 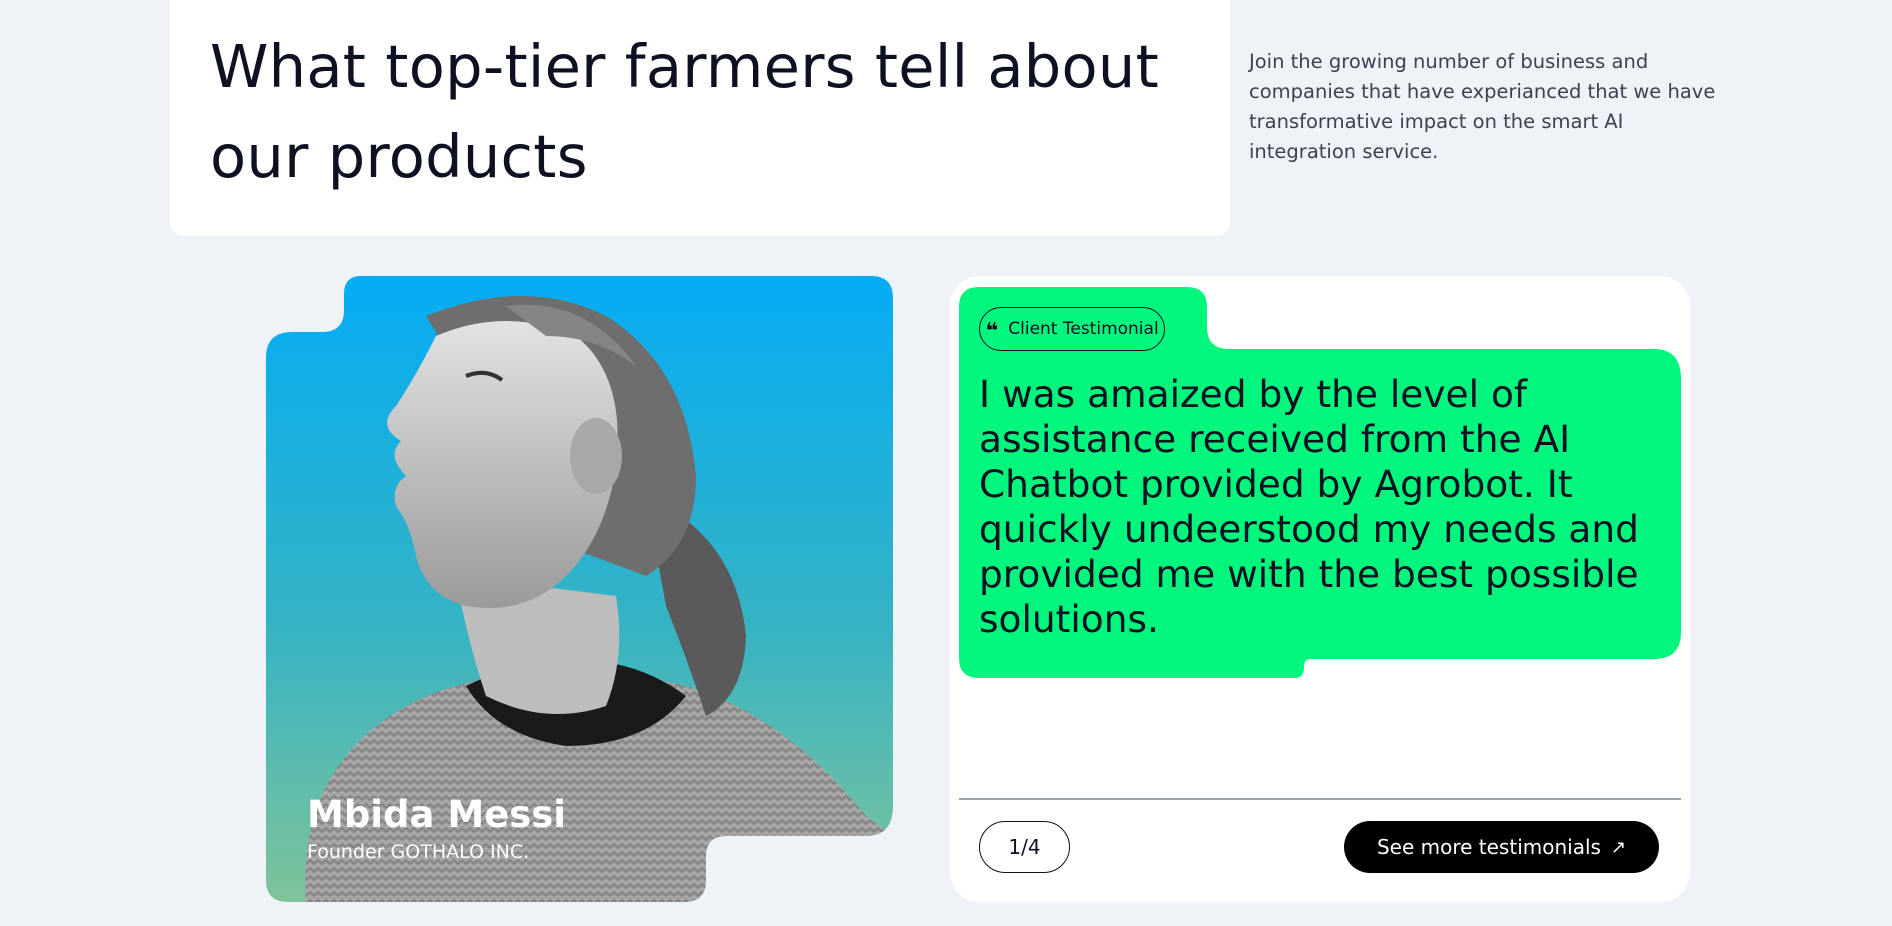 I want to click on button-label: See more testimonials, so click(x=1488, y=847).